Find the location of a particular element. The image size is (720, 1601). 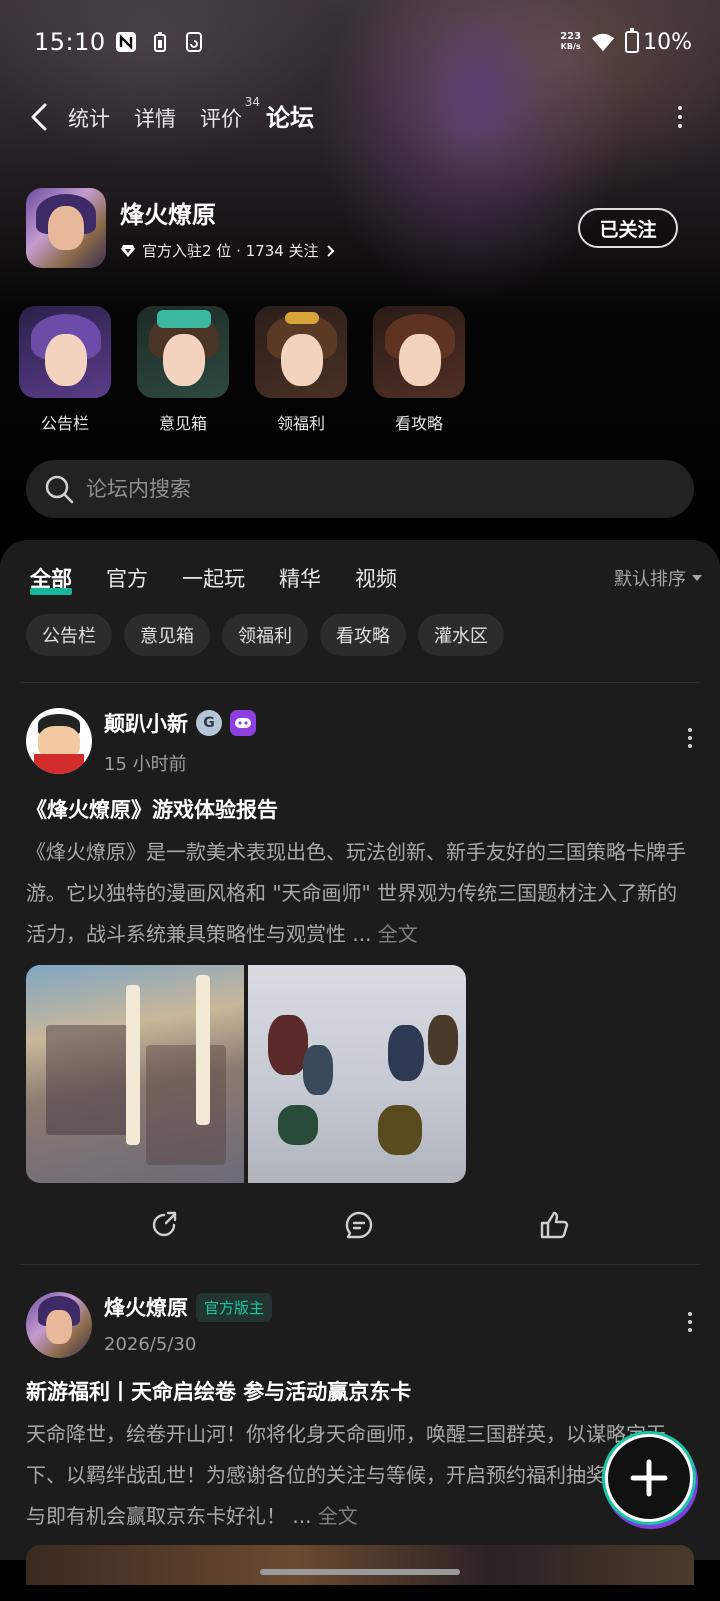

post-title: 《烽火燎原》游戏体验报告 is located at coordinates (359, 809).